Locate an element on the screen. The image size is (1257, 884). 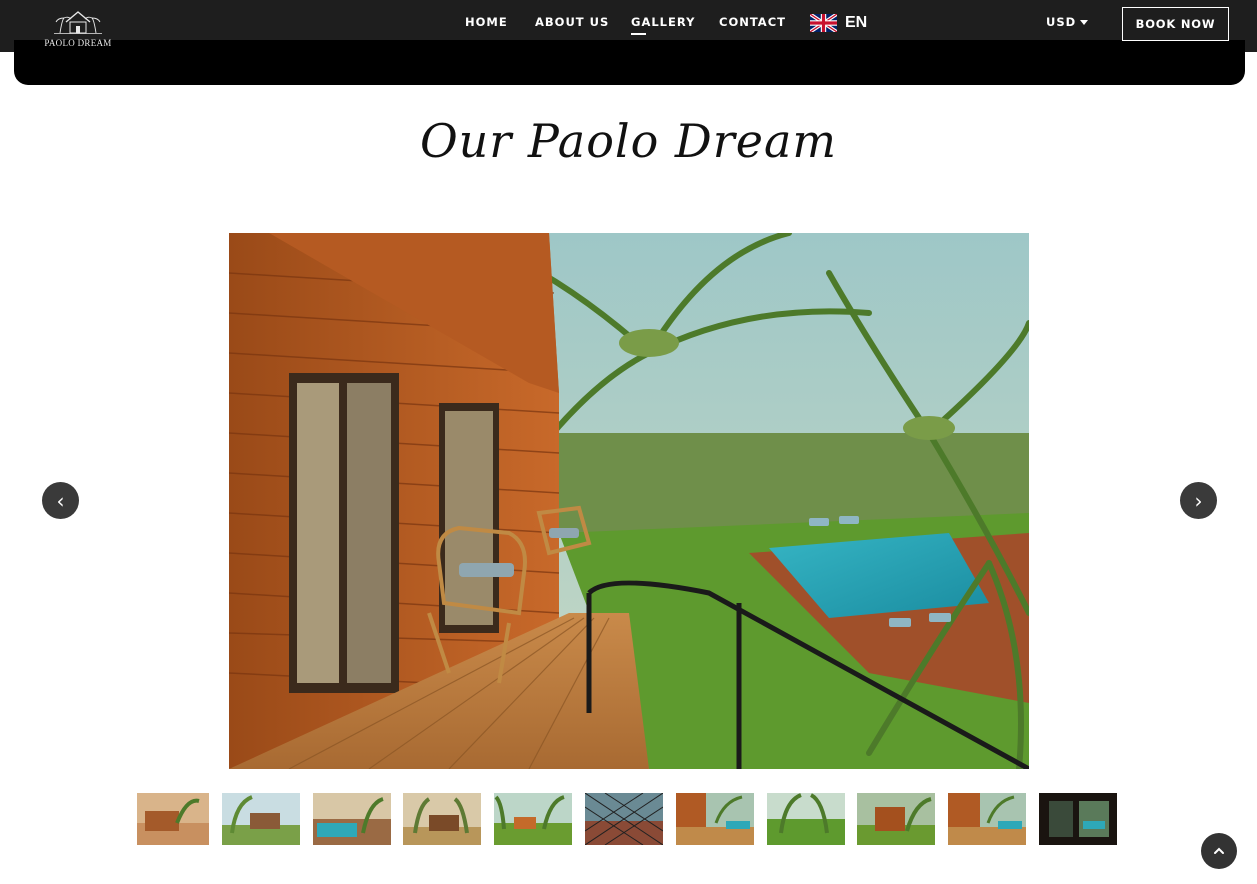
currency-label: USD is located at coordinates (1061, 22).